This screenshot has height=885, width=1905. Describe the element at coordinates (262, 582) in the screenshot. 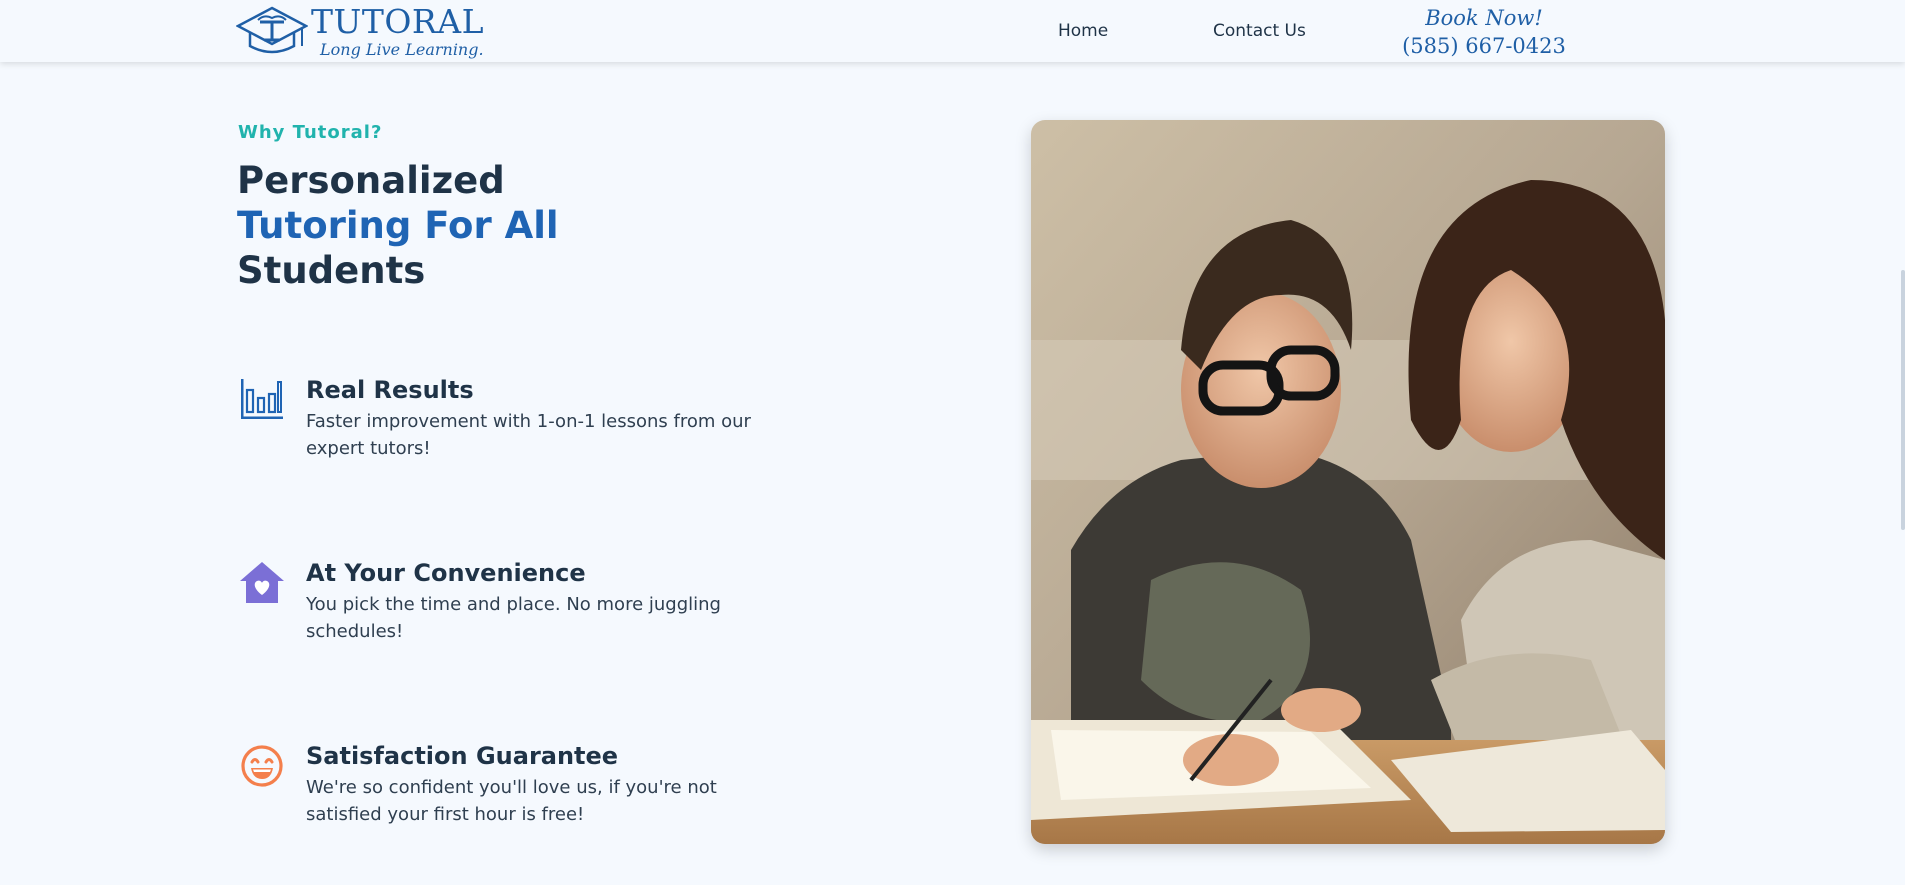

I see `house-heart-icon` at that location.